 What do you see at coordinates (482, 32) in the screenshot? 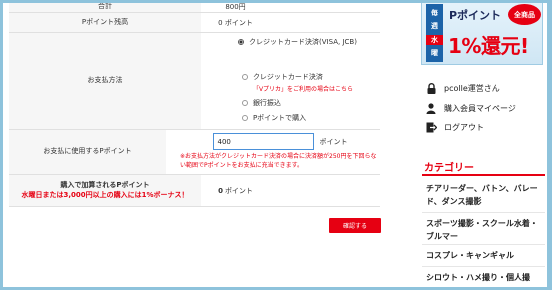
I see `weekly-points-banner: 毎 週 水 曜 Pポイント 全商品 1%還元!` at bounding box center [482, 32].